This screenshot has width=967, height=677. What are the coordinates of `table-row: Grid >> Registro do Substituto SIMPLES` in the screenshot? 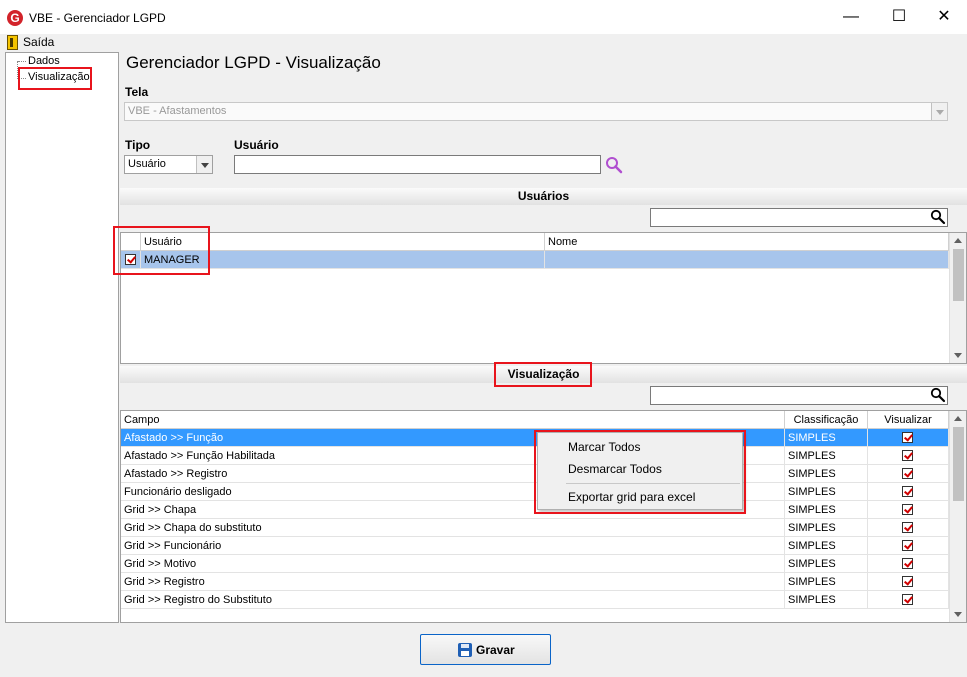 It's located at (535, 600).